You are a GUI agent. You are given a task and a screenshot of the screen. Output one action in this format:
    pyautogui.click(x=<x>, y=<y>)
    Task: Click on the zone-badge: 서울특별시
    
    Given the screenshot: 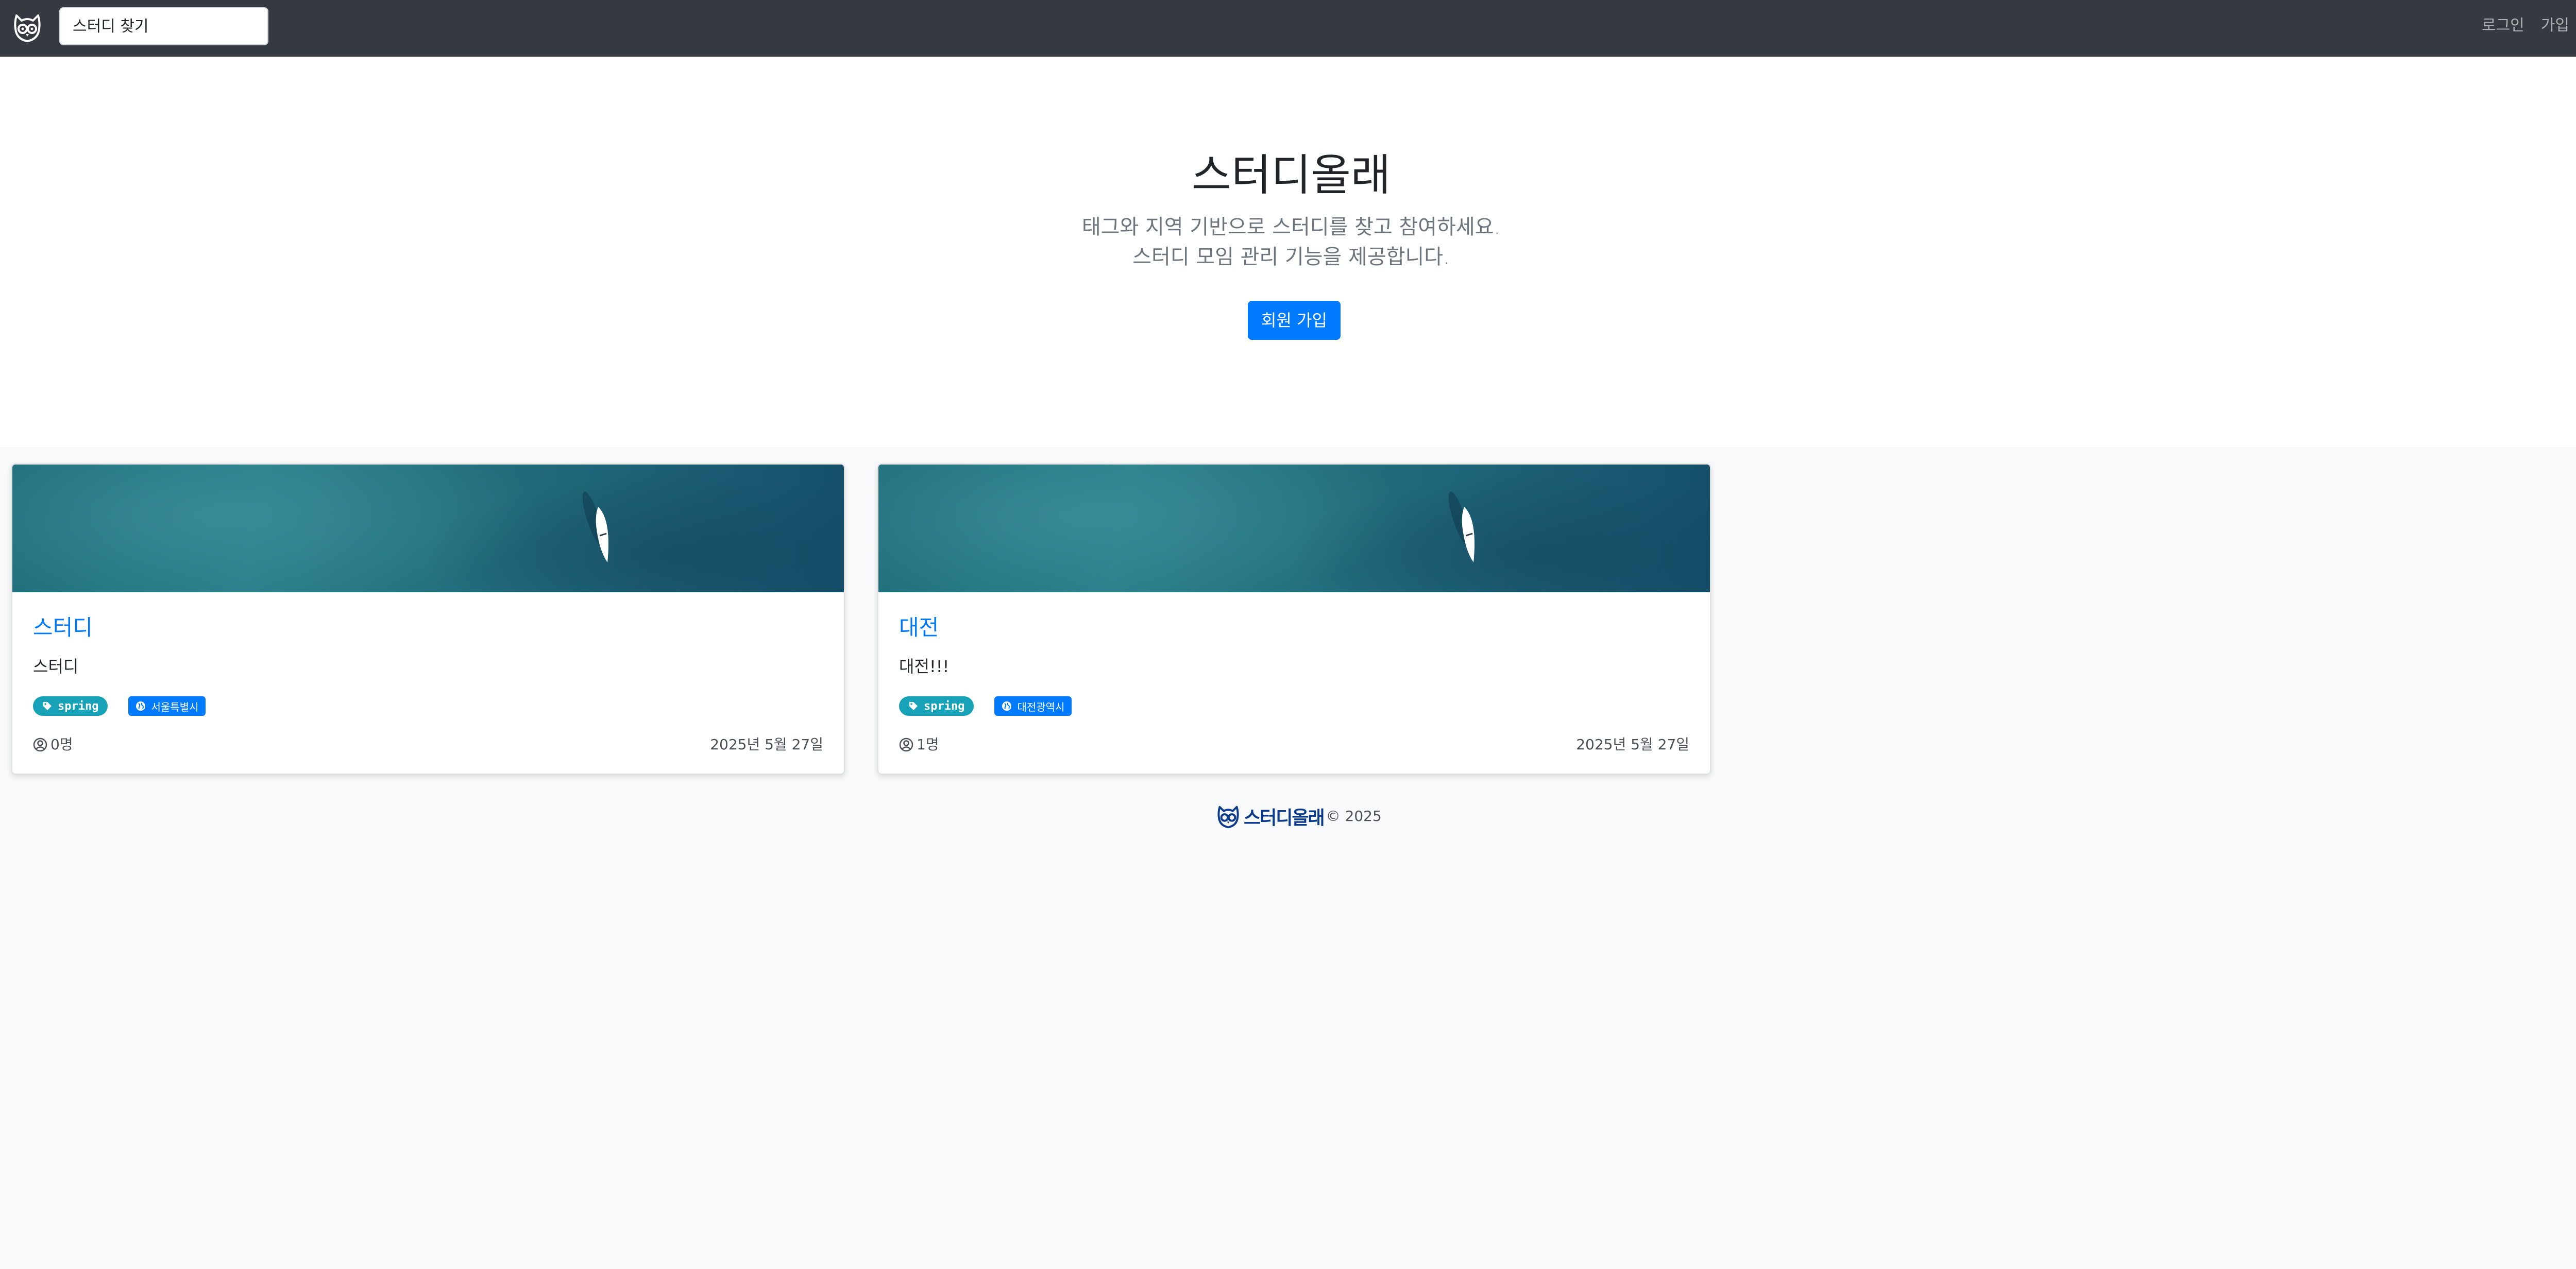 What is the action you would take?
    pyautogui.click(x=167, y=706)
    